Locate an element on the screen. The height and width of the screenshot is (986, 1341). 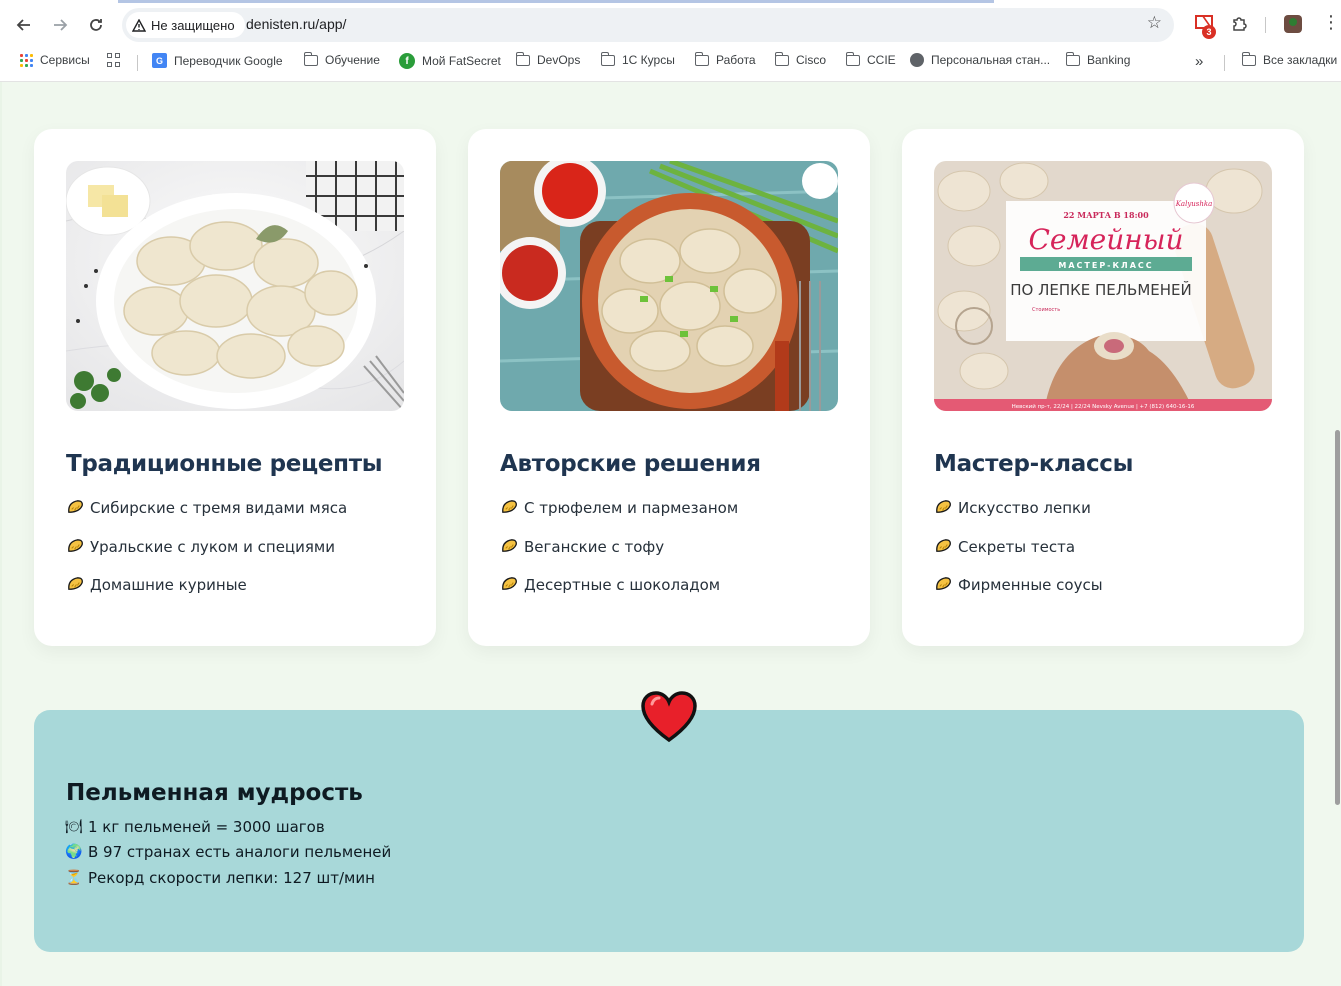
item-text: Сибирские с тремя видами мяса is located at coordinates (219, 508).